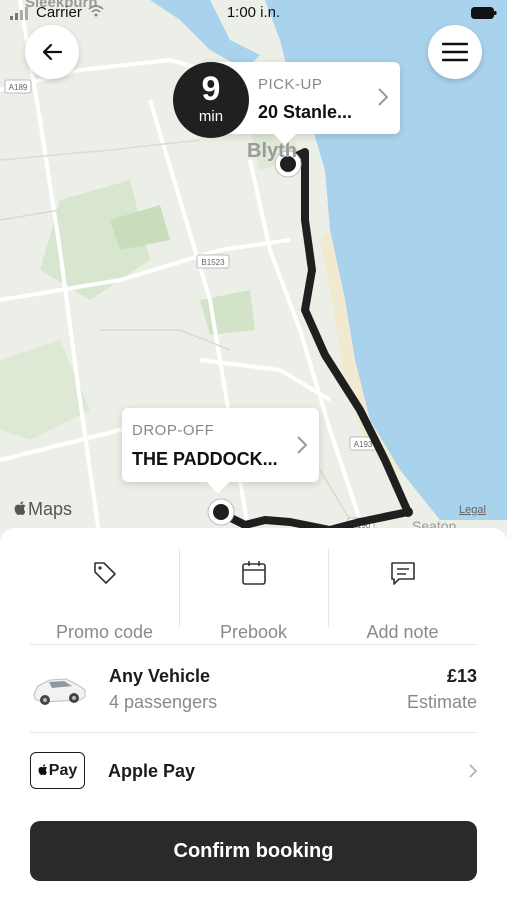 This screenshot has height=900, width=507. What do you see at coordinates (253, 632) in the screenshot?
I see `prebook-label: Prebook` at bounding box center [253, 632].